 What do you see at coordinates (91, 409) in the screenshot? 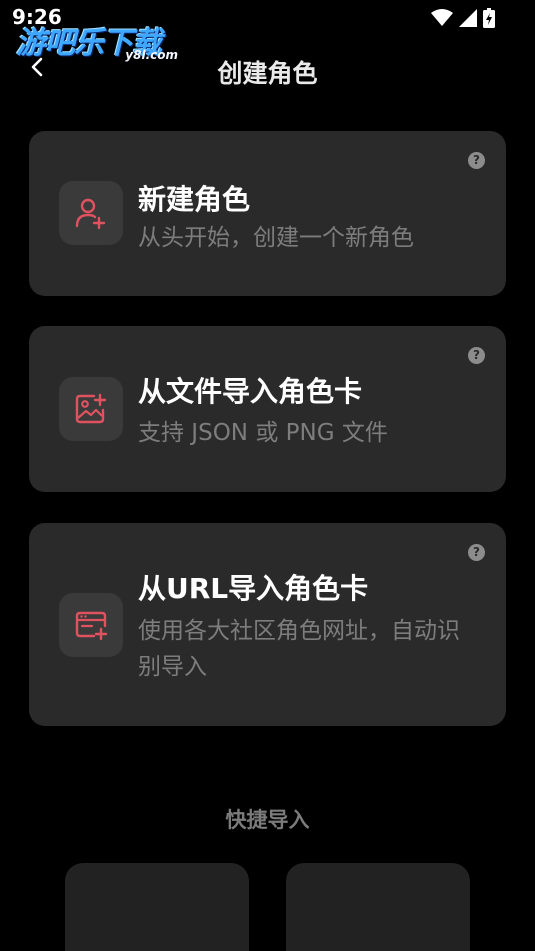
I see `image-add-icon` at bounding box center [91, 409].